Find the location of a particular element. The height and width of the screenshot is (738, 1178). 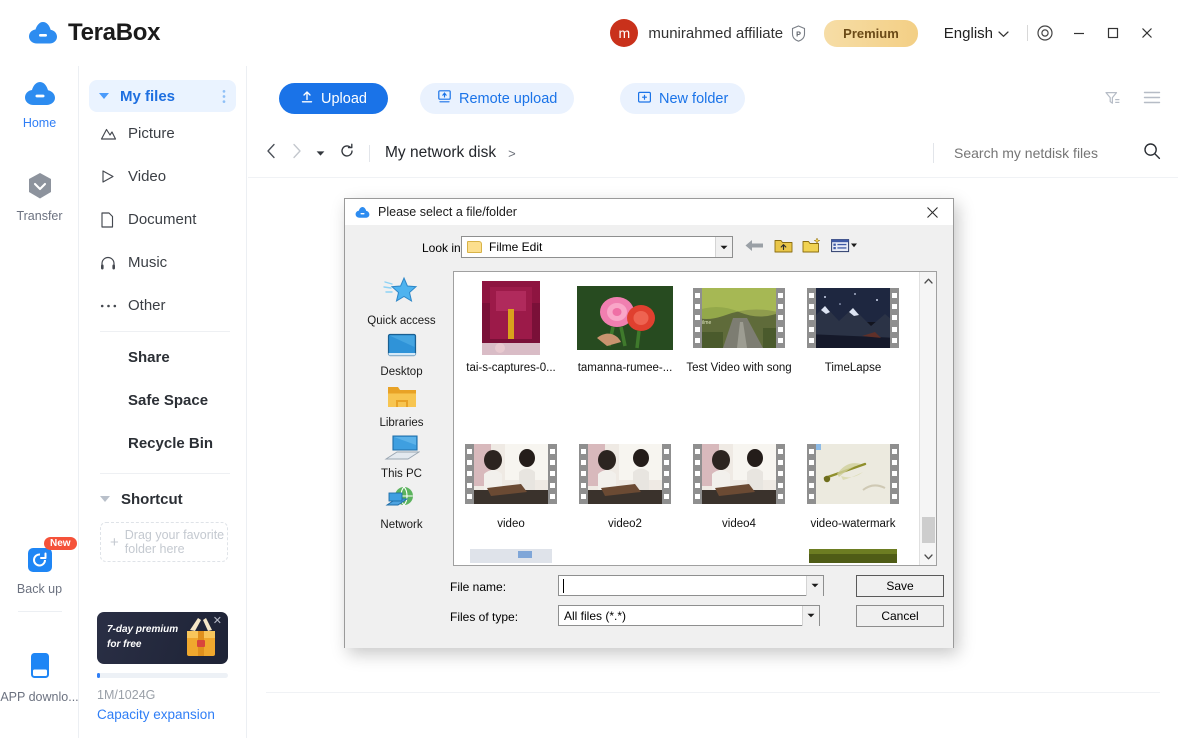

file-item: video-watermark is located at coordinates (853, 484).